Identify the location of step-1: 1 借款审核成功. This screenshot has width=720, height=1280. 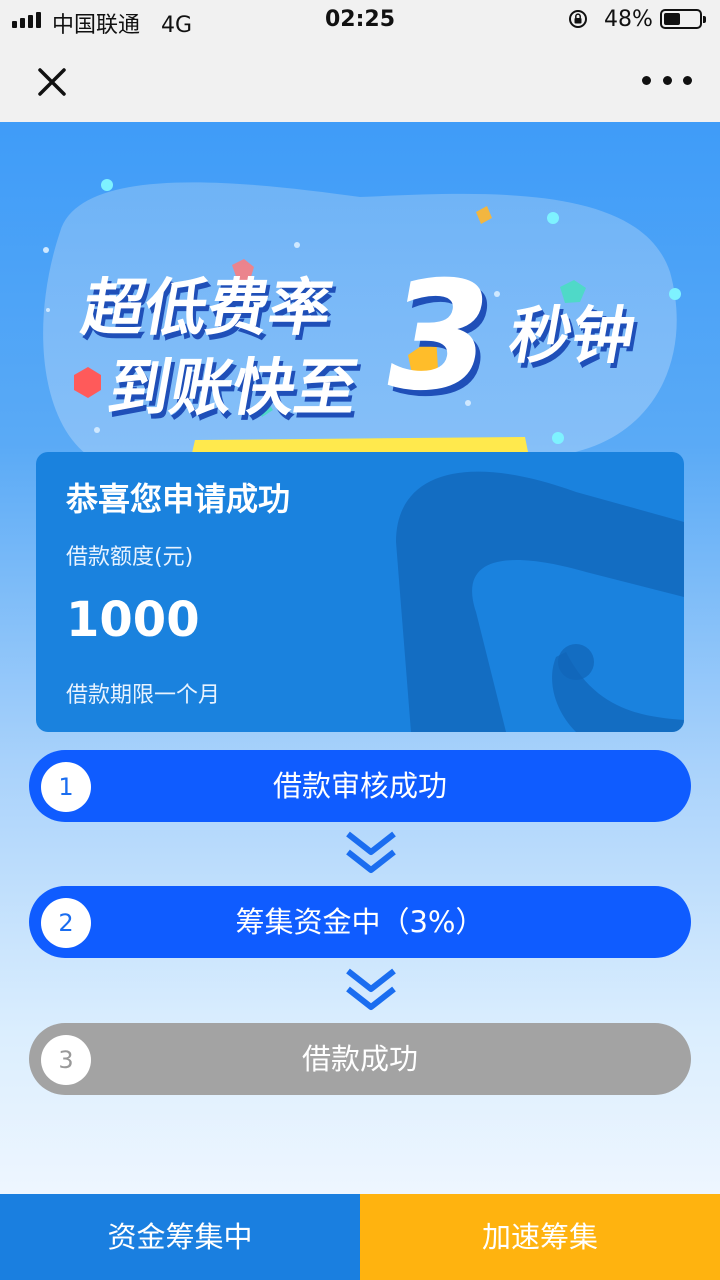
(360, 786).